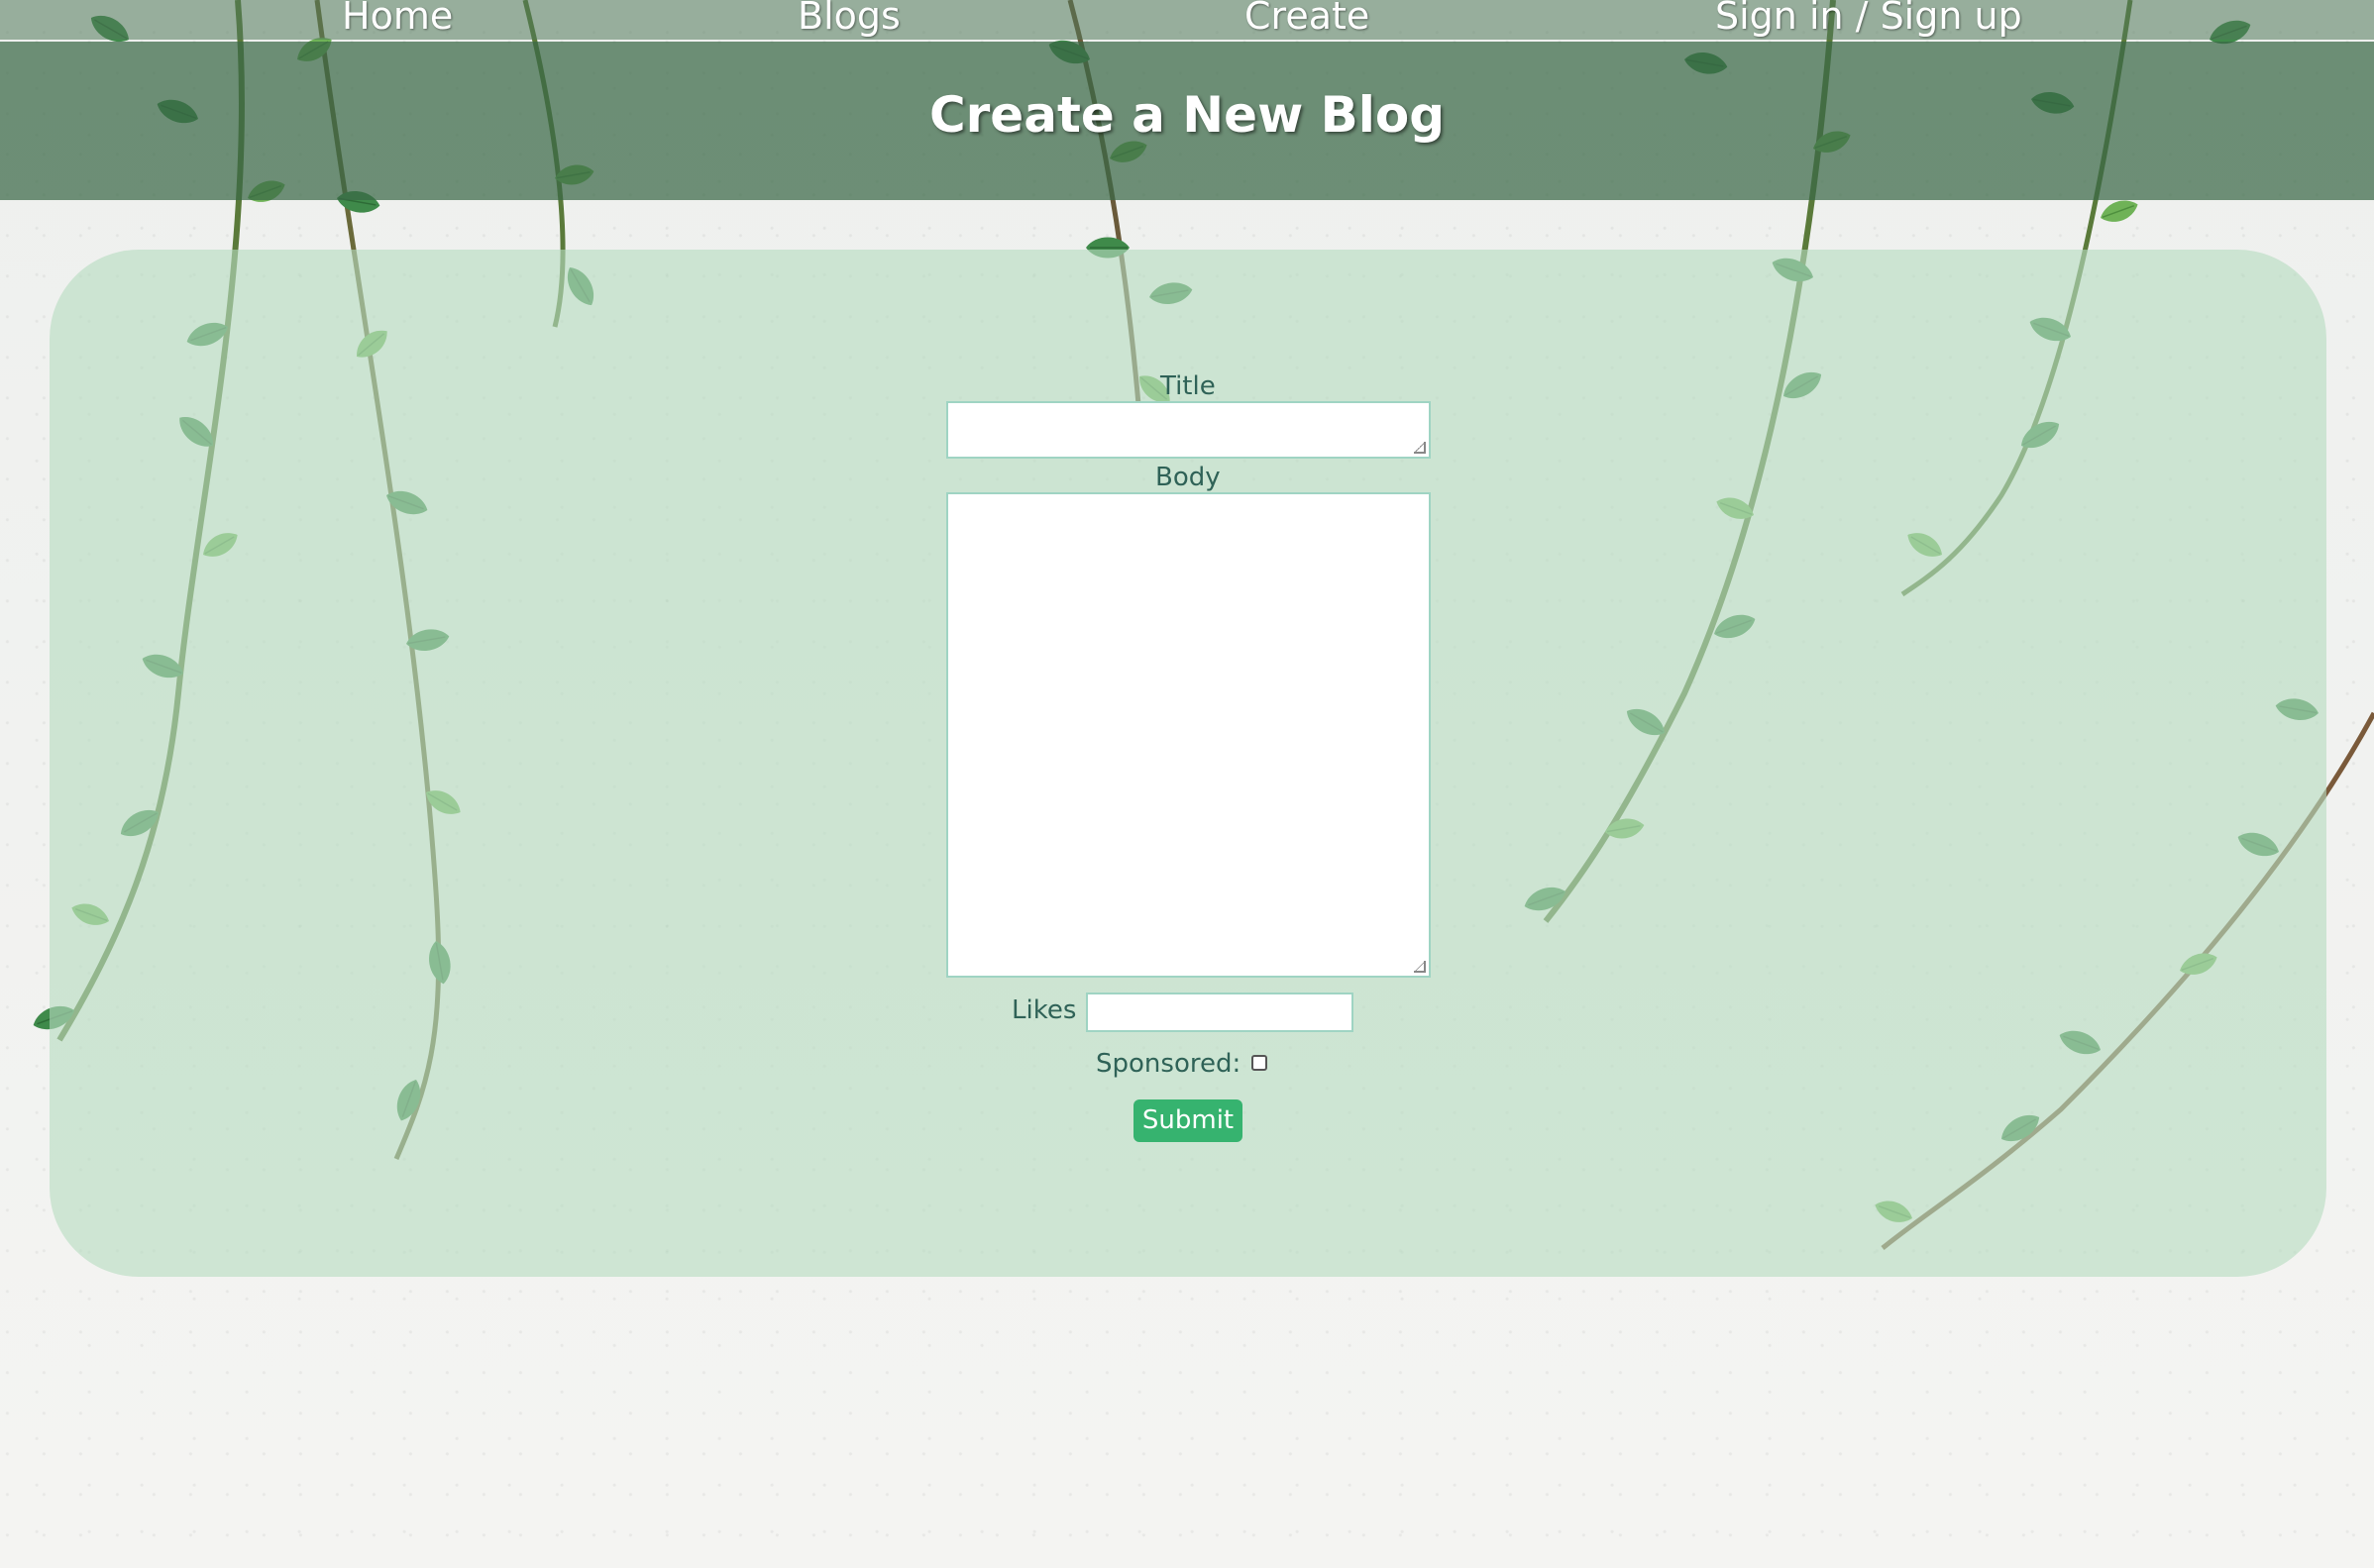 The width and height of the screenshot is (2374, 1568). I want to click on nav-link-sign-in: Sign in / Sign up, so click(1868, 19).